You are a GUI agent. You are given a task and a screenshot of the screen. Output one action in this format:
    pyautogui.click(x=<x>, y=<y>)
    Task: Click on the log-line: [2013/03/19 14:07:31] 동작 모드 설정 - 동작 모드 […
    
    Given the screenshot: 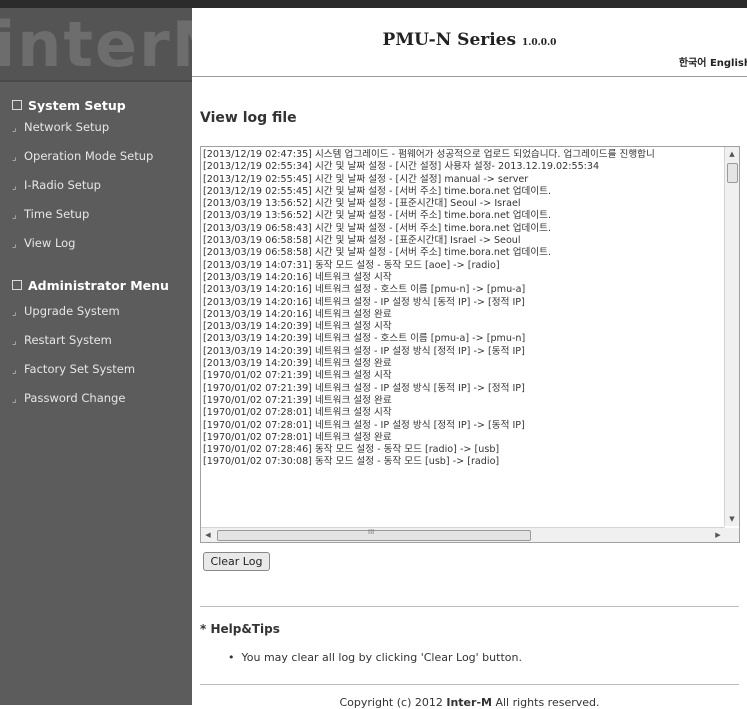 What is the action you would take?
    pyautogui.click(x=351, y=265)
    